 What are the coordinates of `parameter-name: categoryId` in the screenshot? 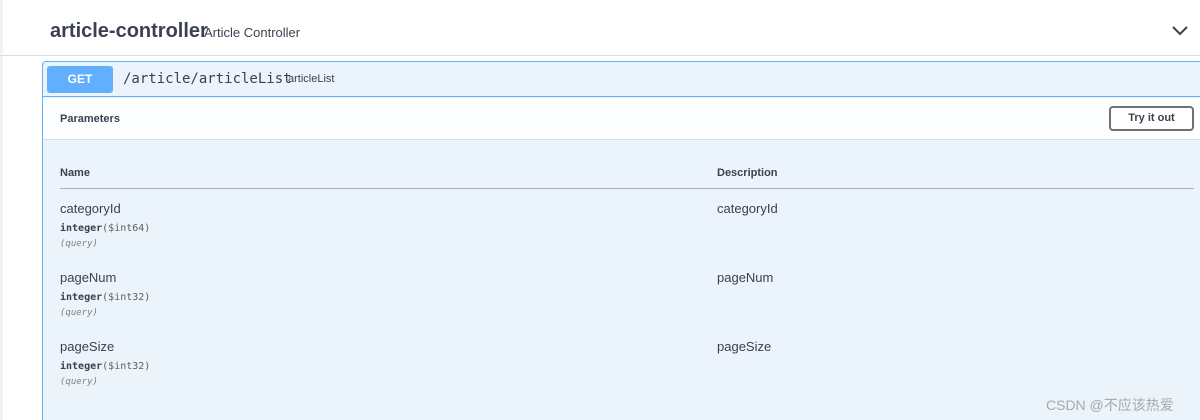 It's located at (90, 208).